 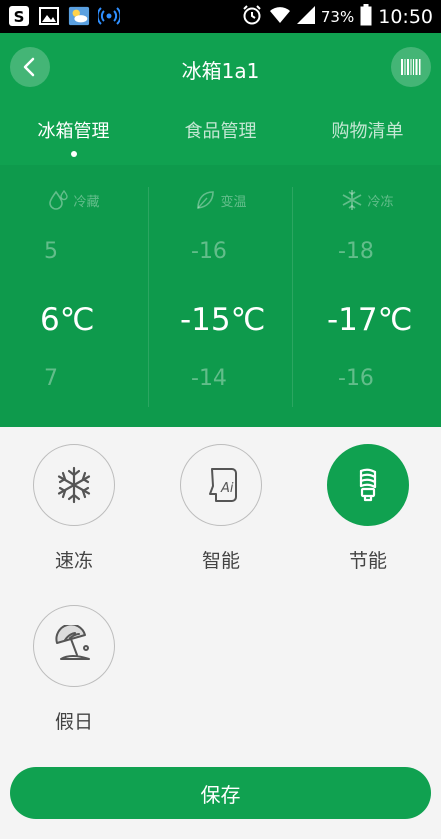 I want to click on signal-icon, so click(x=305, y=16).